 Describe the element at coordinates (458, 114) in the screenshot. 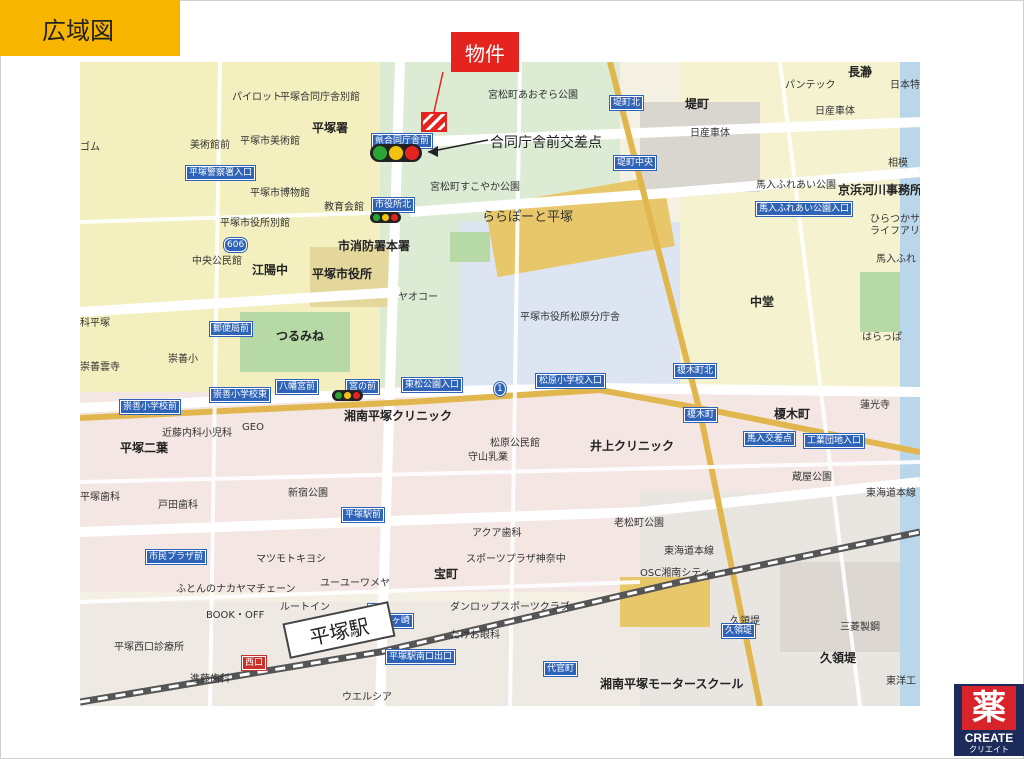

I see `annotation-layer` at that location.